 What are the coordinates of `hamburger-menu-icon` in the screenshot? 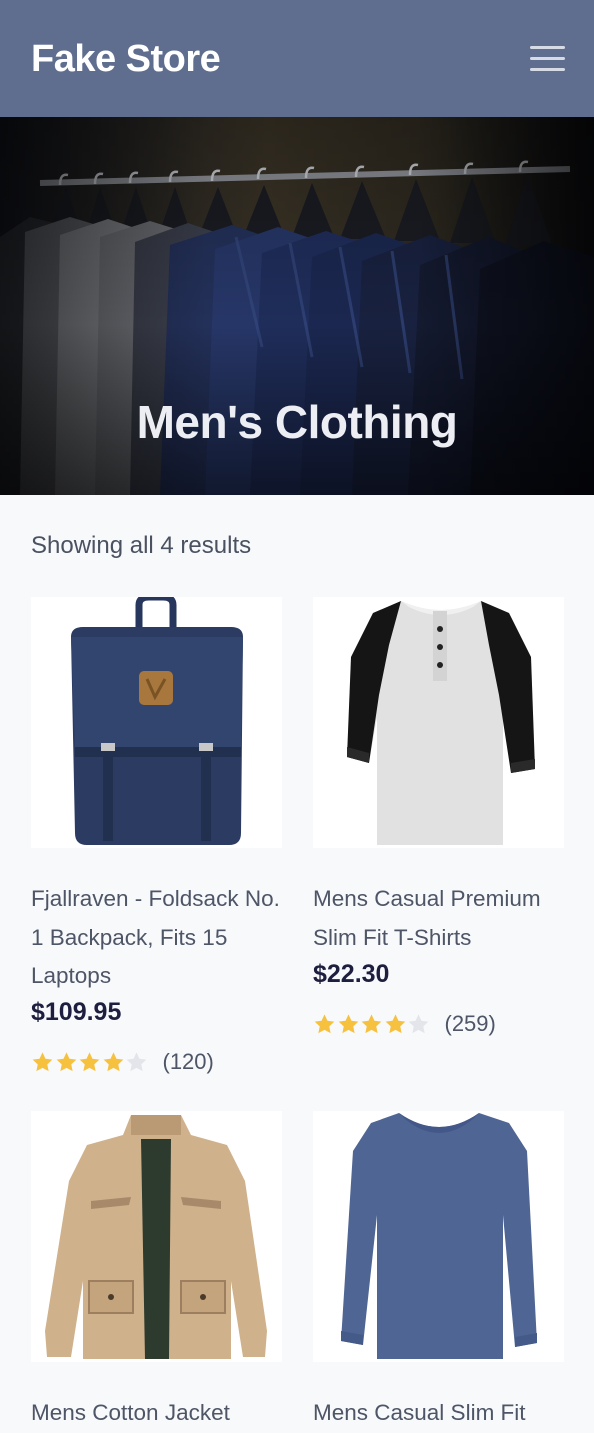 It's located at (547, 59).